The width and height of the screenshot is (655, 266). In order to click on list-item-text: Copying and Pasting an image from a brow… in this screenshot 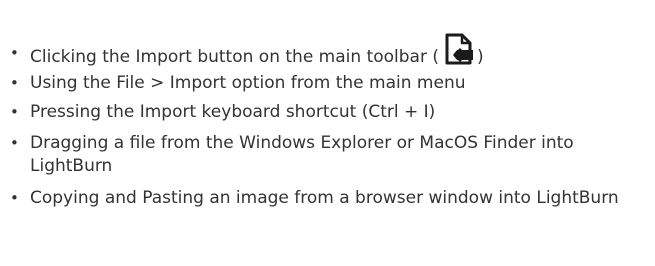, I will do `click(324, 198)`.